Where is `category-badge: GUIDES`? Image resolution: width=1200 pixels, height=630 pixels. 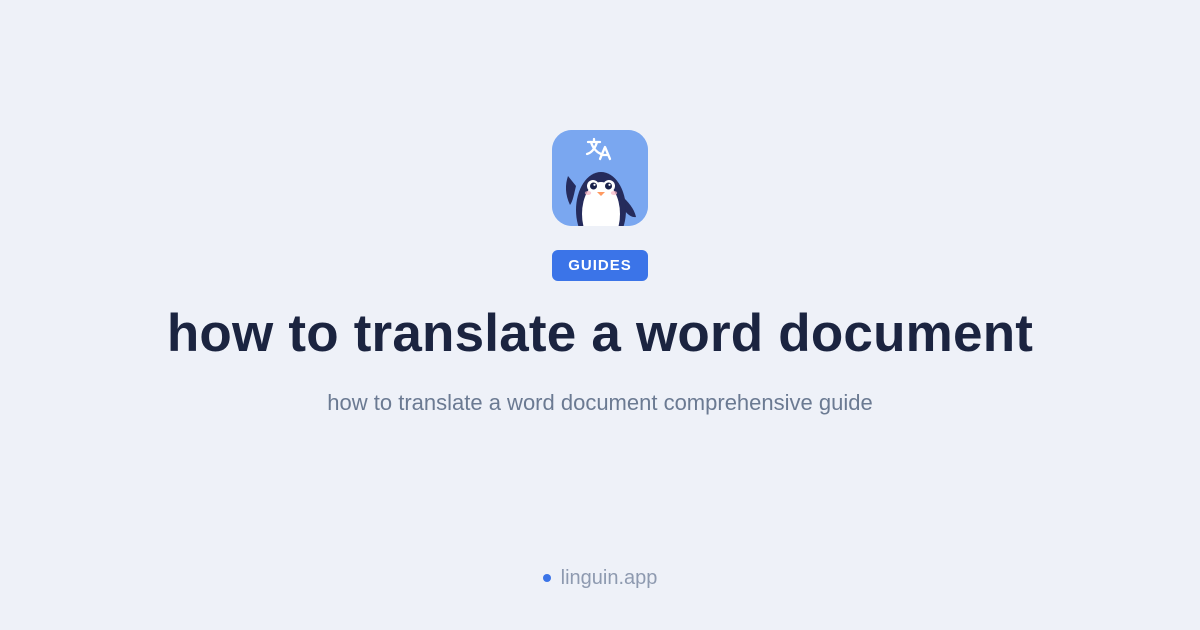
category-badge: GUIDES is located at coordinates (600, 265).